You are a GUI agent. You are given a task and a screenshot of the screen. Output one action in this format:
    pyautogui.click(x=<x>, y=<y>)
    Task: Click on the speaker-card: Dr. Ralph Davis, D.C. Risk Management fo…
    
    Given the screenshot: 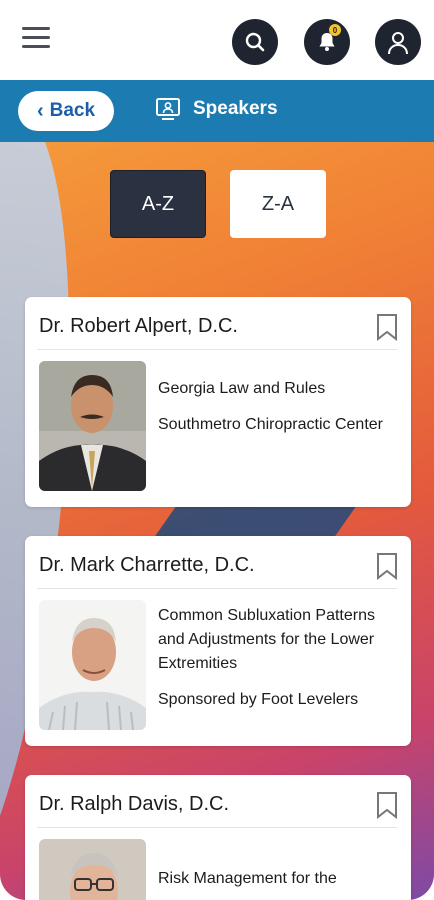 What is the action you would take?
    pyautogui.click(x=218, y=837)
    